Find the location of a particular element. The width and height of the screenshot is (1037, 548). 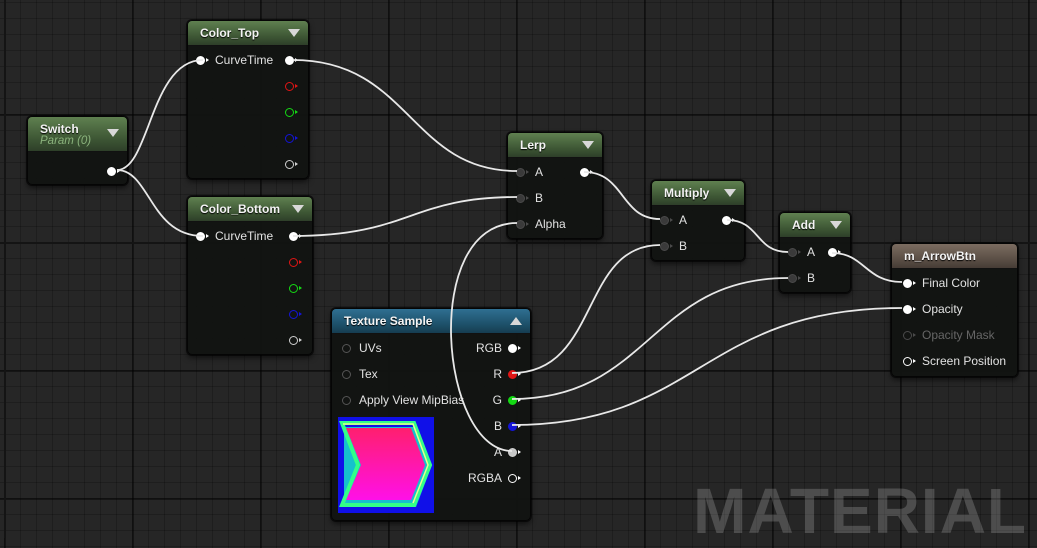

texture-rgba-output-pin is located at coordinates (514, 478).